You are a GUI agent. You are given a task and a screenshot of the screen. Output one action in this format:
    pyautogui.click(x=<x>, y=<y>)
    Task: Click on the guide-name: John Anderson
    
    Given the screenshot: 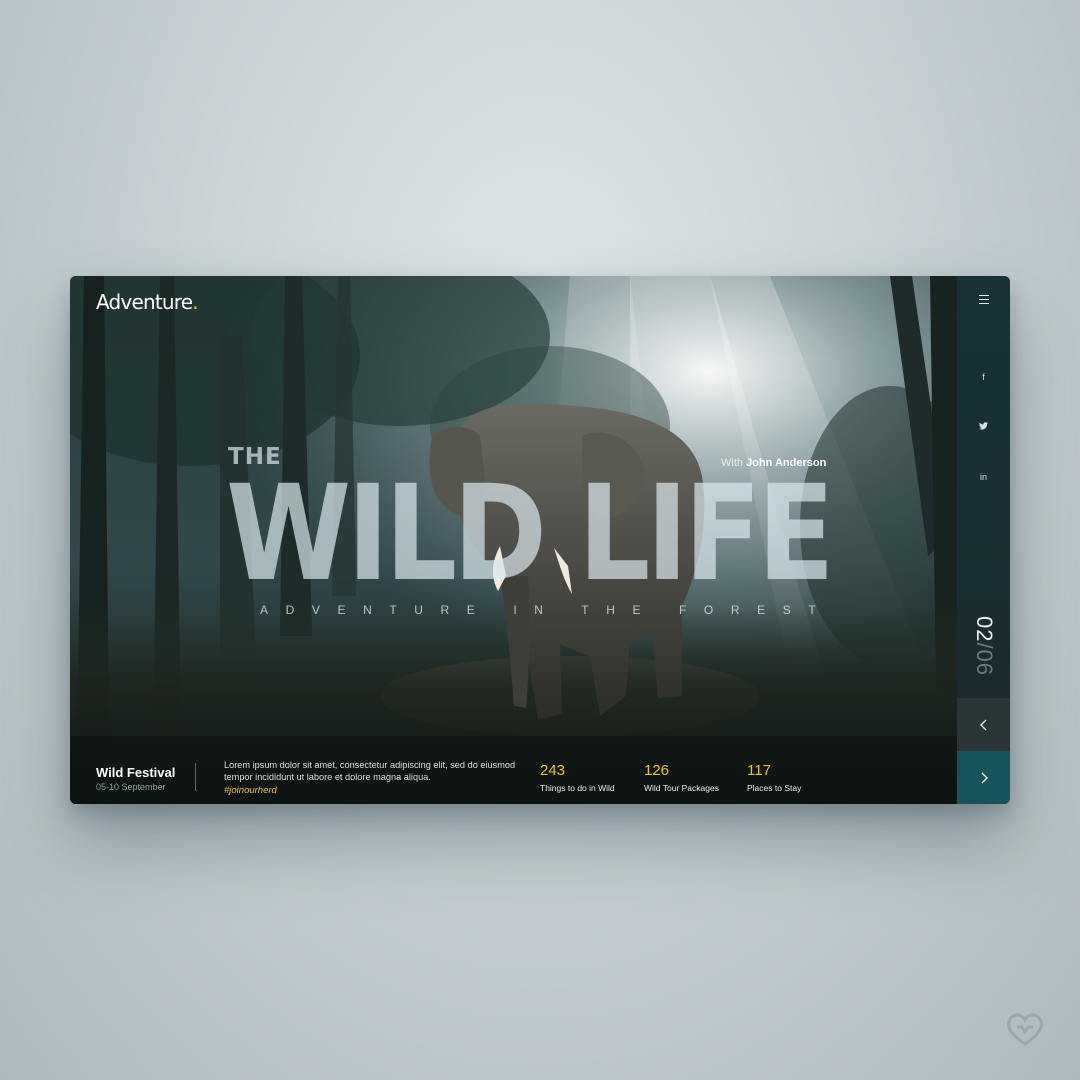 What is the action you would take?
    pyautogui.click(x=786, y=463)
    